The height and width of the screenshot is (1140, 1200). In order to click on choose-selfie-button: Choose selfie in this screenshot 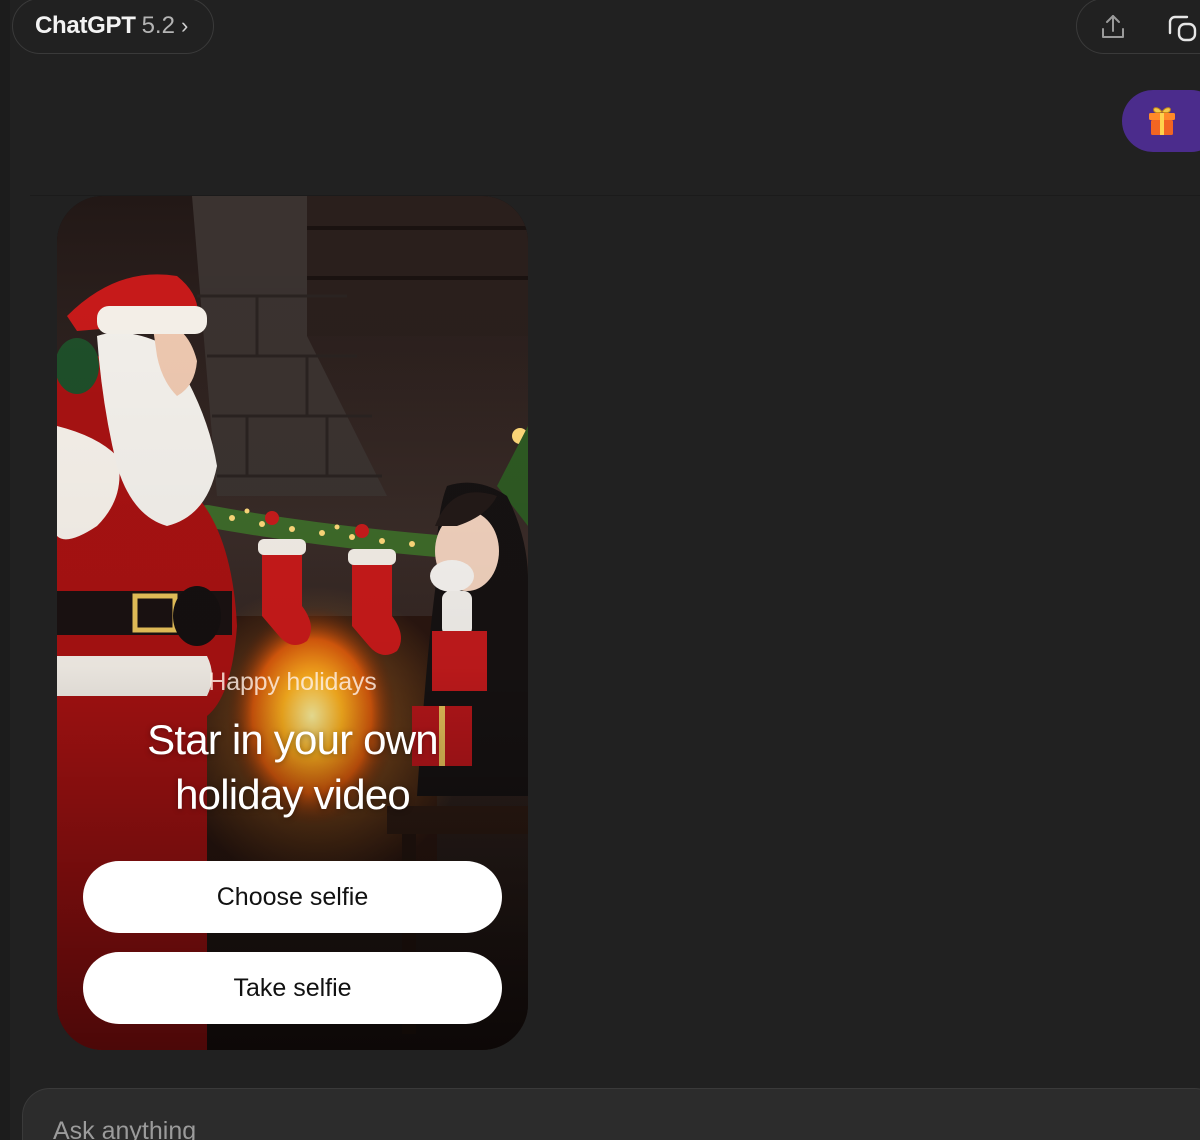, I will do `click(292, 897)`.